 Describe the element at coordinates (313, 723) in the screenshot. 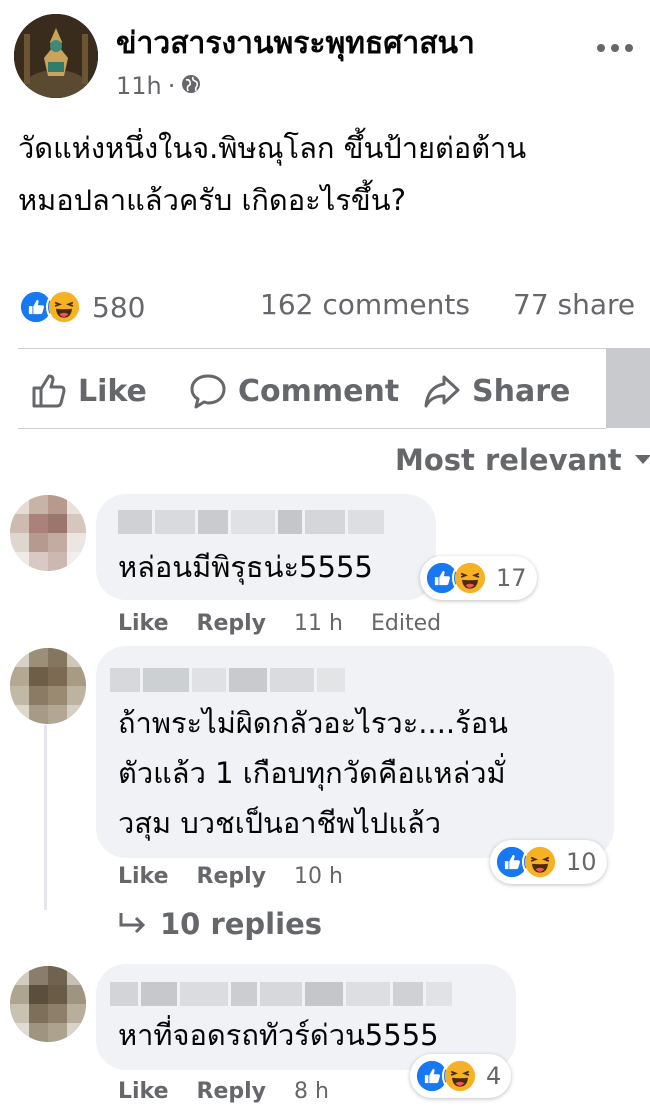

I see `comment-text-line: ถ้าพระไม่ผิดกลัวอะไรวะ....ร้อน` at that location.